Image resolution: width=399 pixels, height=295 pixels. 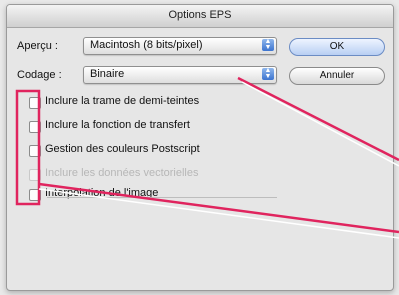 I want to click on postscript-color-label: Gestion des couleurs Postscript, so click(x=122, y=149).